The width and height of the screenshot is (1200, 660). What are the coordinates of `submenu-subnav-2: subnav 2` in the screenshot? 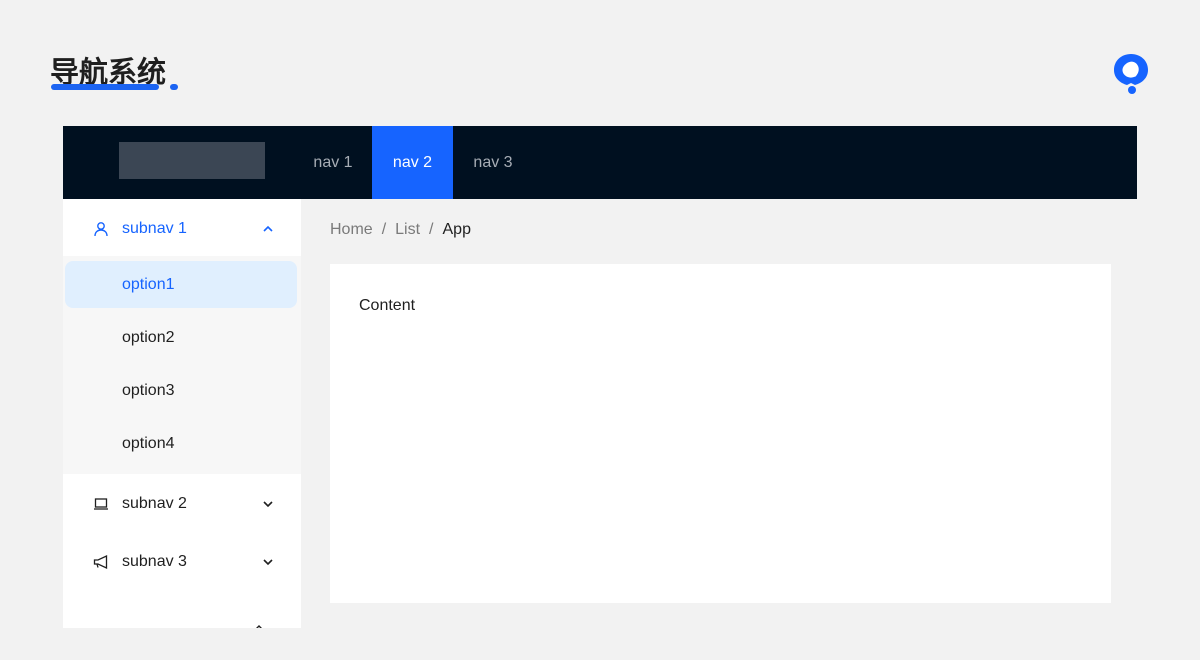 It's located at (182, 504).